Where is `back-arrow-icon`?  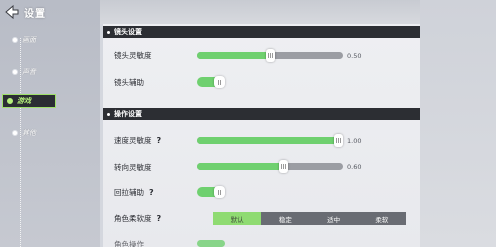
back-arrow-icon is located at coordinates (12, 12).